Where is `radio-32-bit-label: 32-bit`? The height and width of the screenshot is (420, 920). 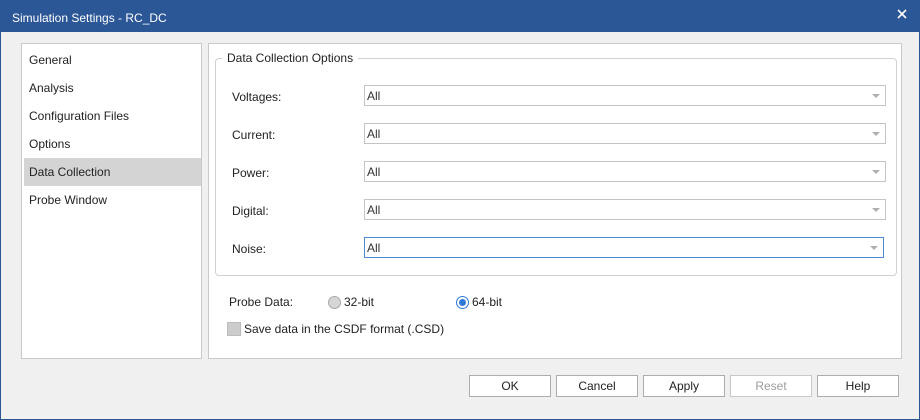
radio-32-bit-label: 32-bit is located at coordinates (359, 302).